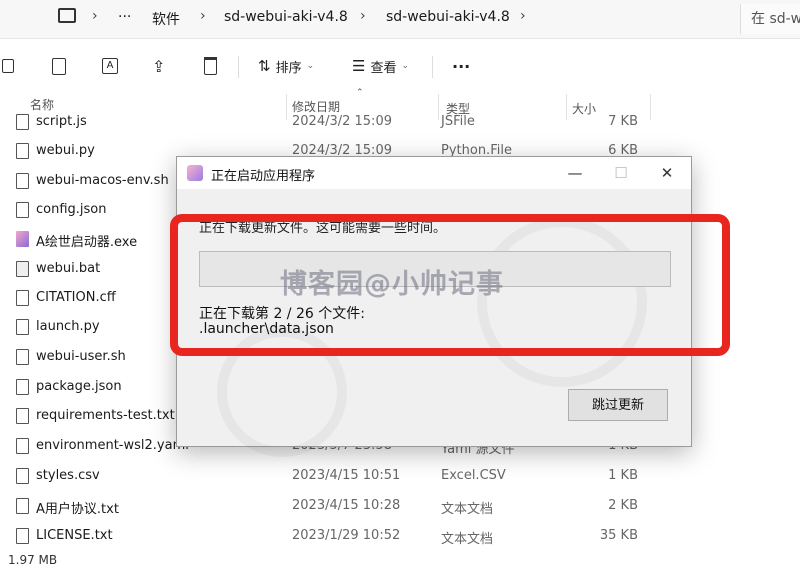  I want to click on toolbar: A ⇪ ⇅ 排序 ⌄ ☰ 查看 ⌄ ···, so click(400, 67).